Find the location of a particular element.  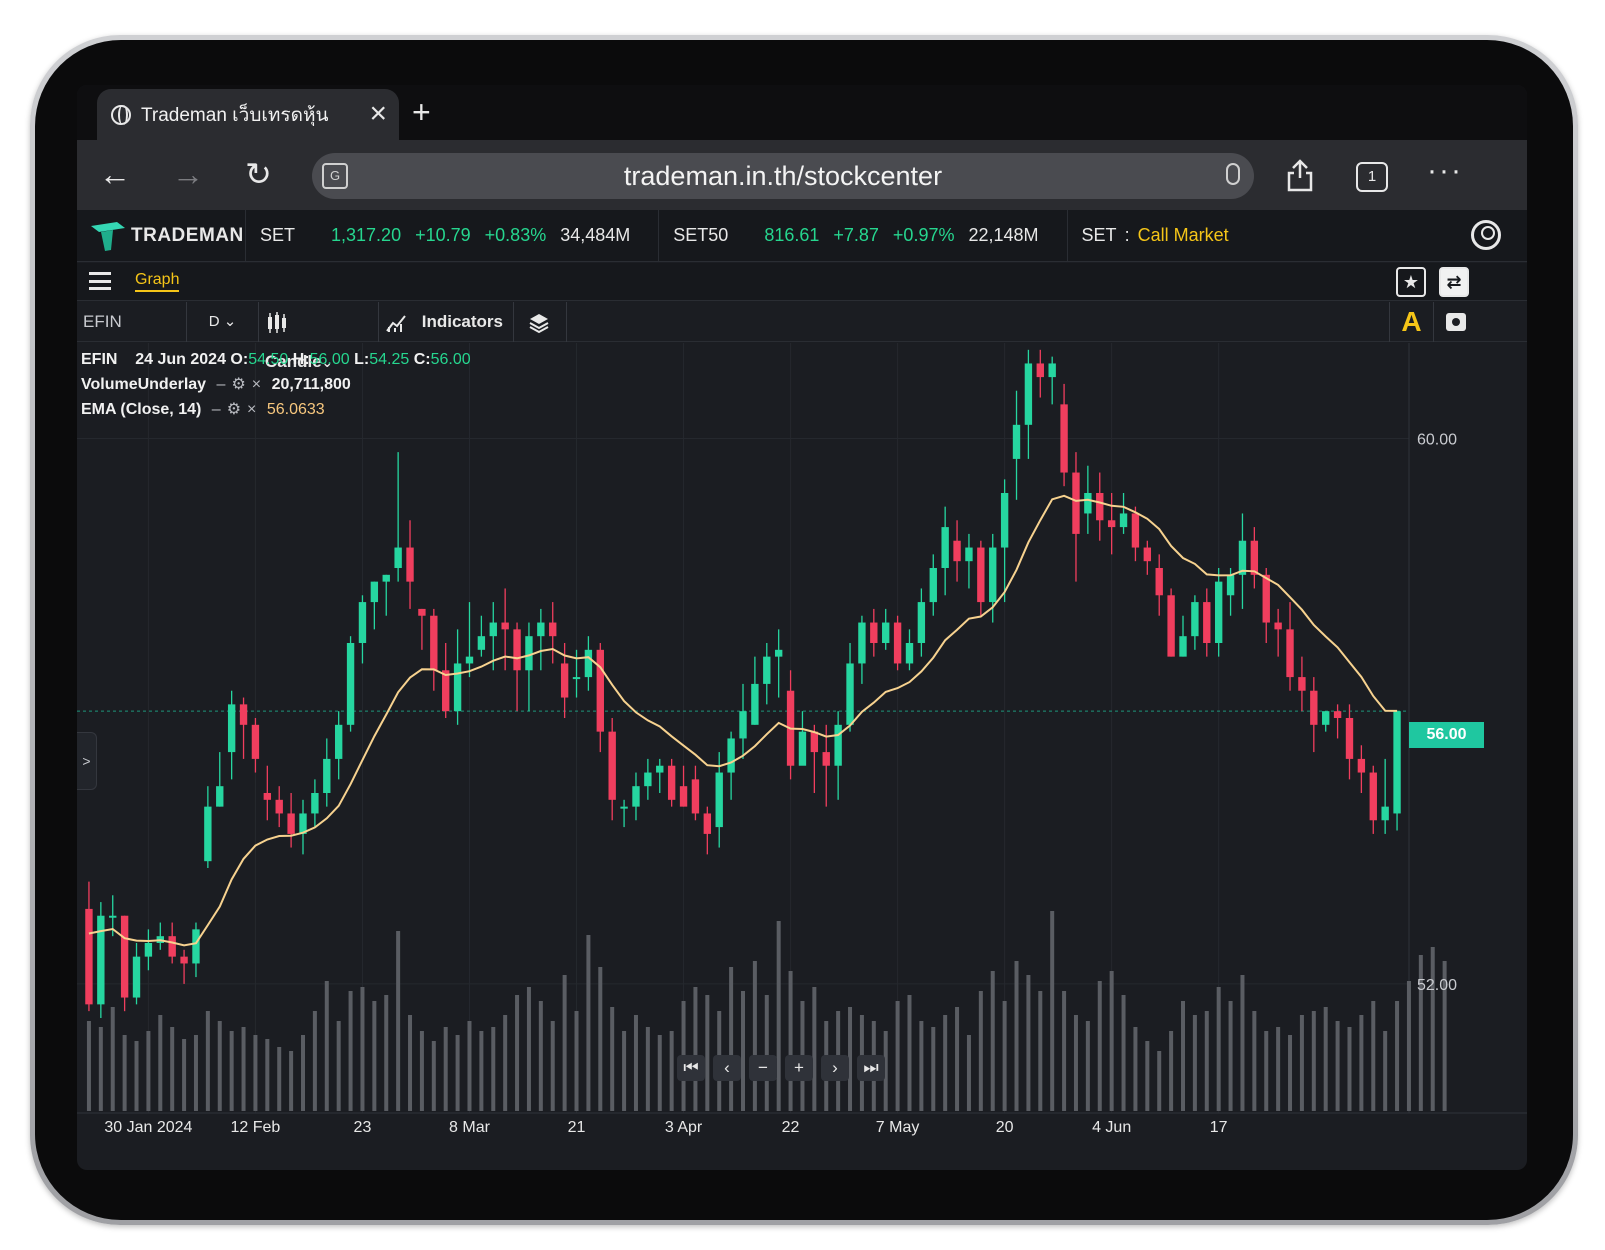

swap-icon: ⇄ is located at coordinates (1454, 282).